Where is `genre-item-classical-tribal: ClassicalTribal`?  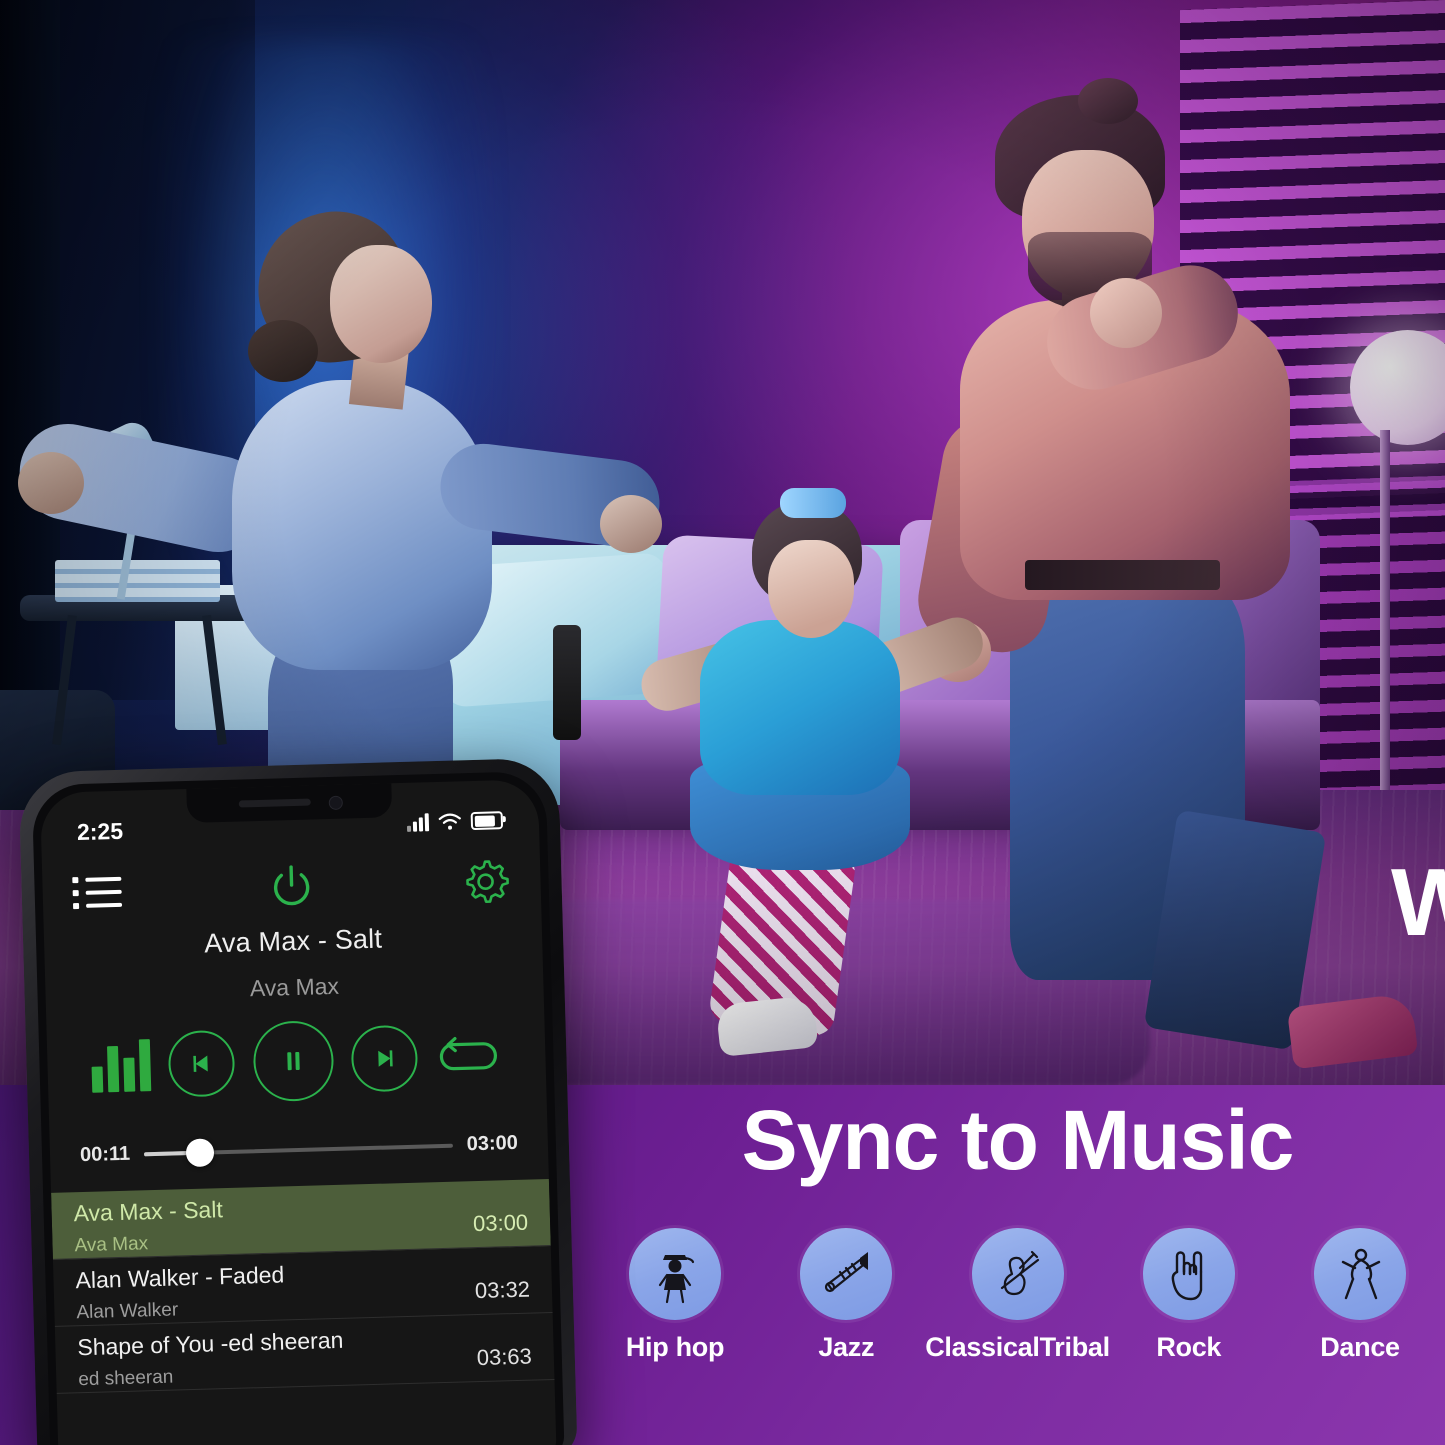 genre-item-classical-tribal: ClassicalTribal is located at coordinates (1017, 1295).